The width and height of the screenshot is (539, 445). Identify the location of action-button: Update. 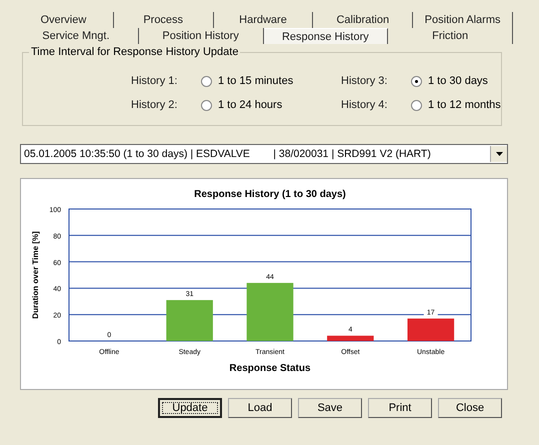
(190, 408).